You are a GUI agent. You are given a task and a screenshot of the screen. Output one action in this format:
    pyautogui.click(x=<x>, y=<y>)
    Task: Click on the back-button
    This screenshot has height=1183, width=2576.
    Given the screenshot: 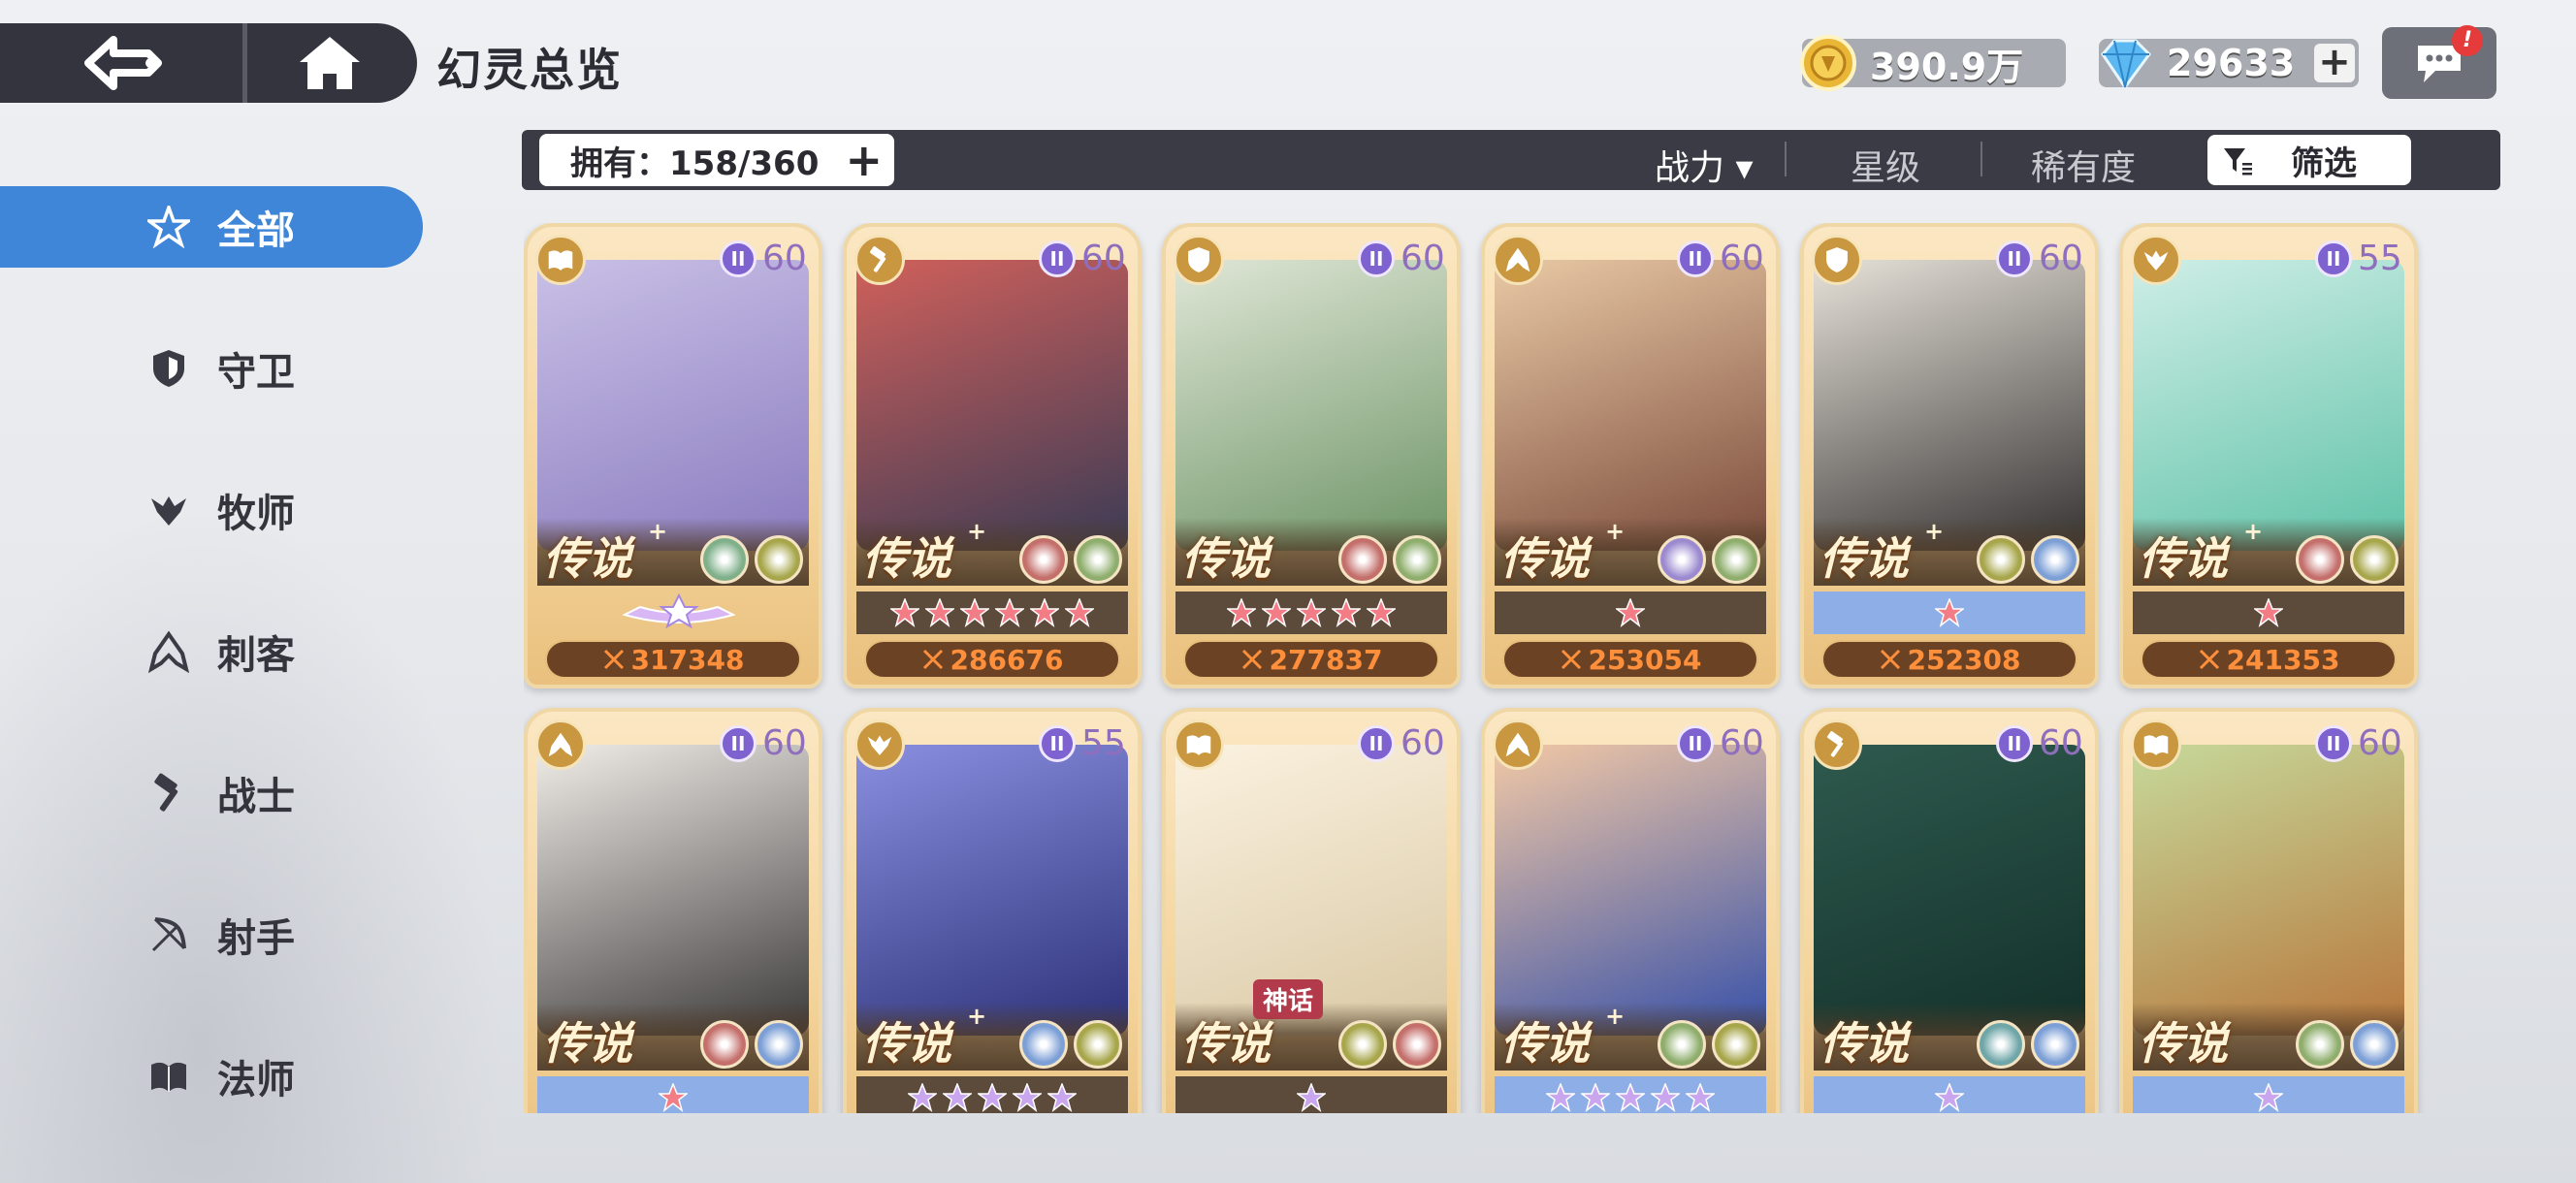 What is the action you would take?
    pyautogui.click(x=123, y=63)
    